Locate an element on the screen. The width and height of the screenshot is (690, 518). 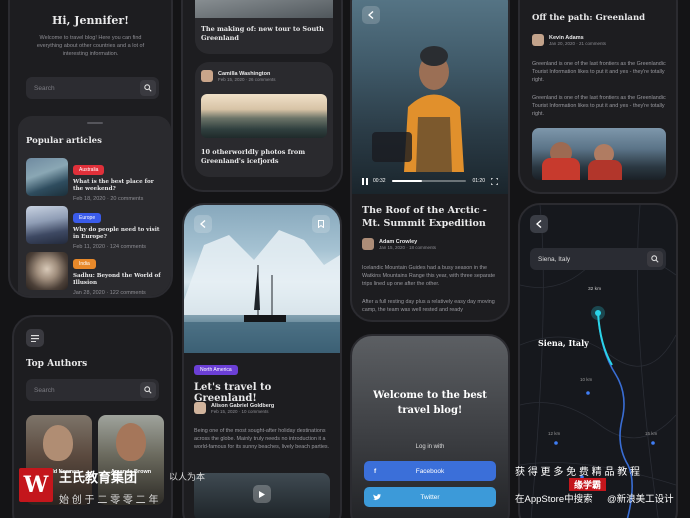
distance-label: 15 km is located at coordinates (651, 433).